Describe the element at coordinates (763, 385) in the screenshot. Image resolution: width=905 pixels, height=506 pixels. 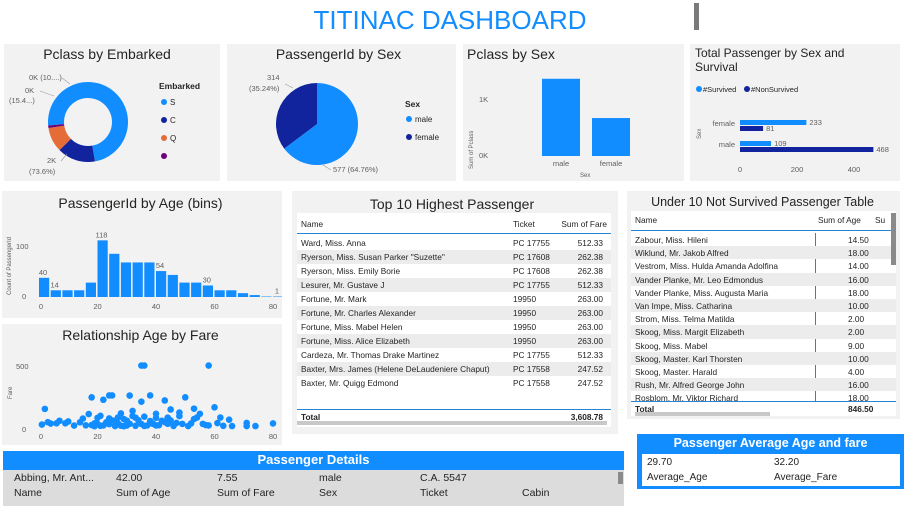
I see `under10-row: Rush, Mr. Alfred George John 16.00` at that location.